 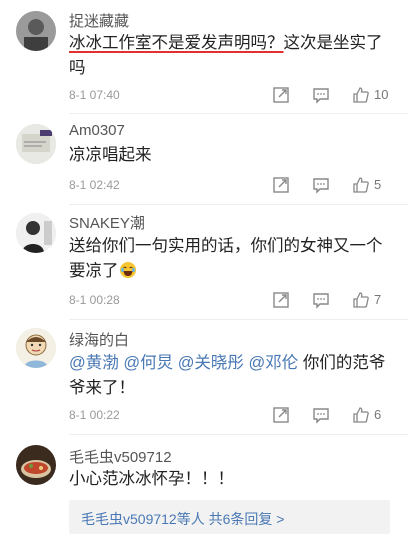 What do you see at coordinates (332, 185) in the screenshot?
I see `comment-actions: 5` at bounding box center [332, 185].